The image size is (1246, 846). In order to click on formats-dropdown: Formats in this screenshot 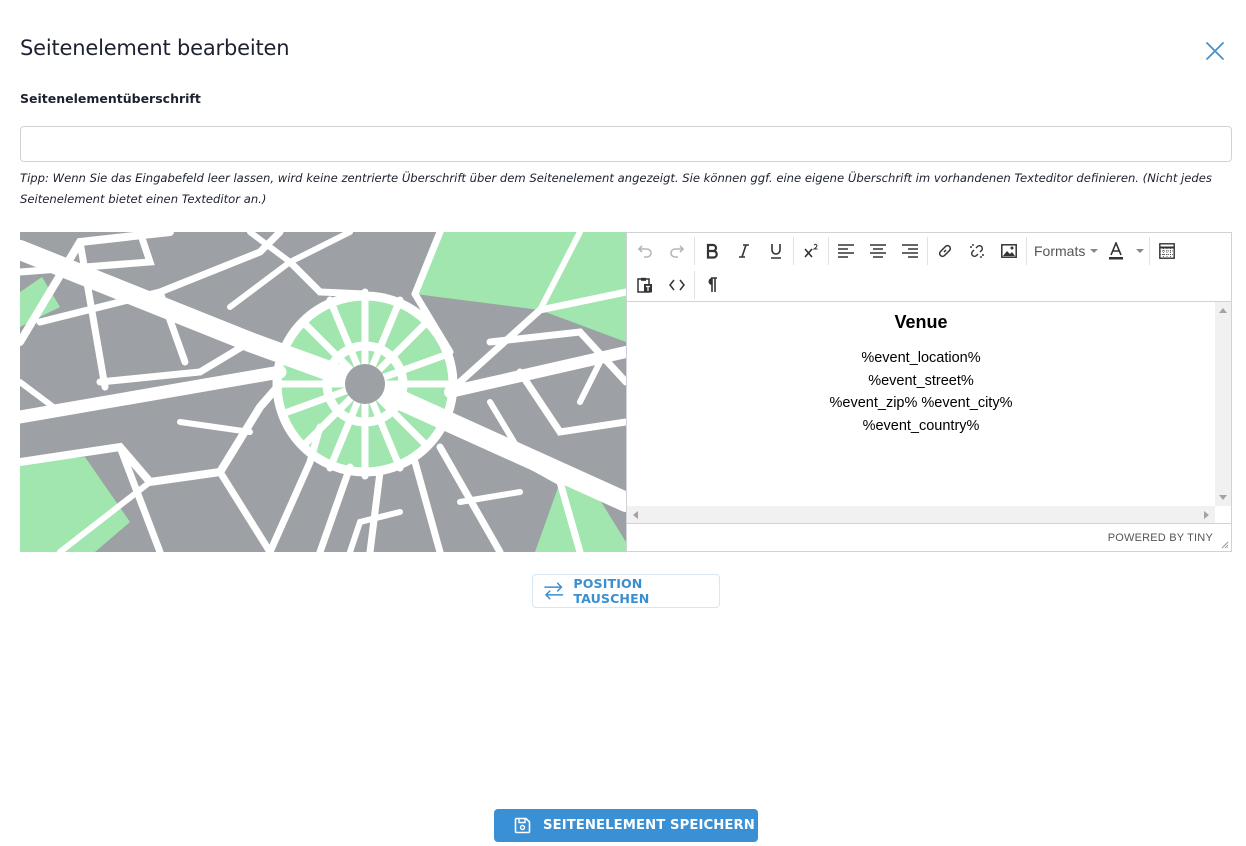, I will do `click(1066, 251)`.